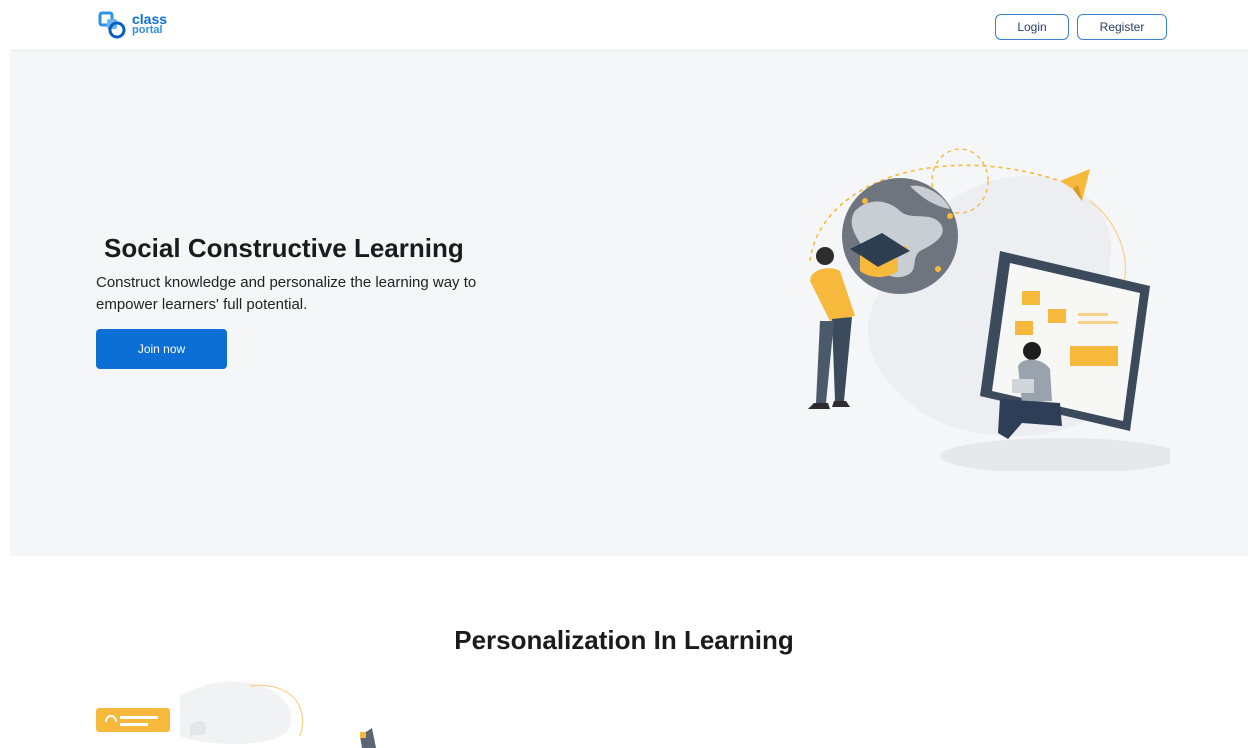 The image size is (1248, 748). What do you see at coordinates (1032, 27) in the screenshot?
I see `login-button: Login` at bounding box center [1032, 27].